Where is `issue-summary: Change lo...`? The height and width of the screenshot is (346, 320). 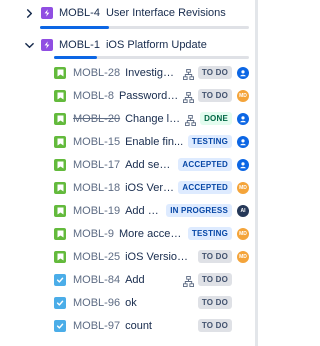
issue-summary: Change lo... is located at coordinates (153, 119).